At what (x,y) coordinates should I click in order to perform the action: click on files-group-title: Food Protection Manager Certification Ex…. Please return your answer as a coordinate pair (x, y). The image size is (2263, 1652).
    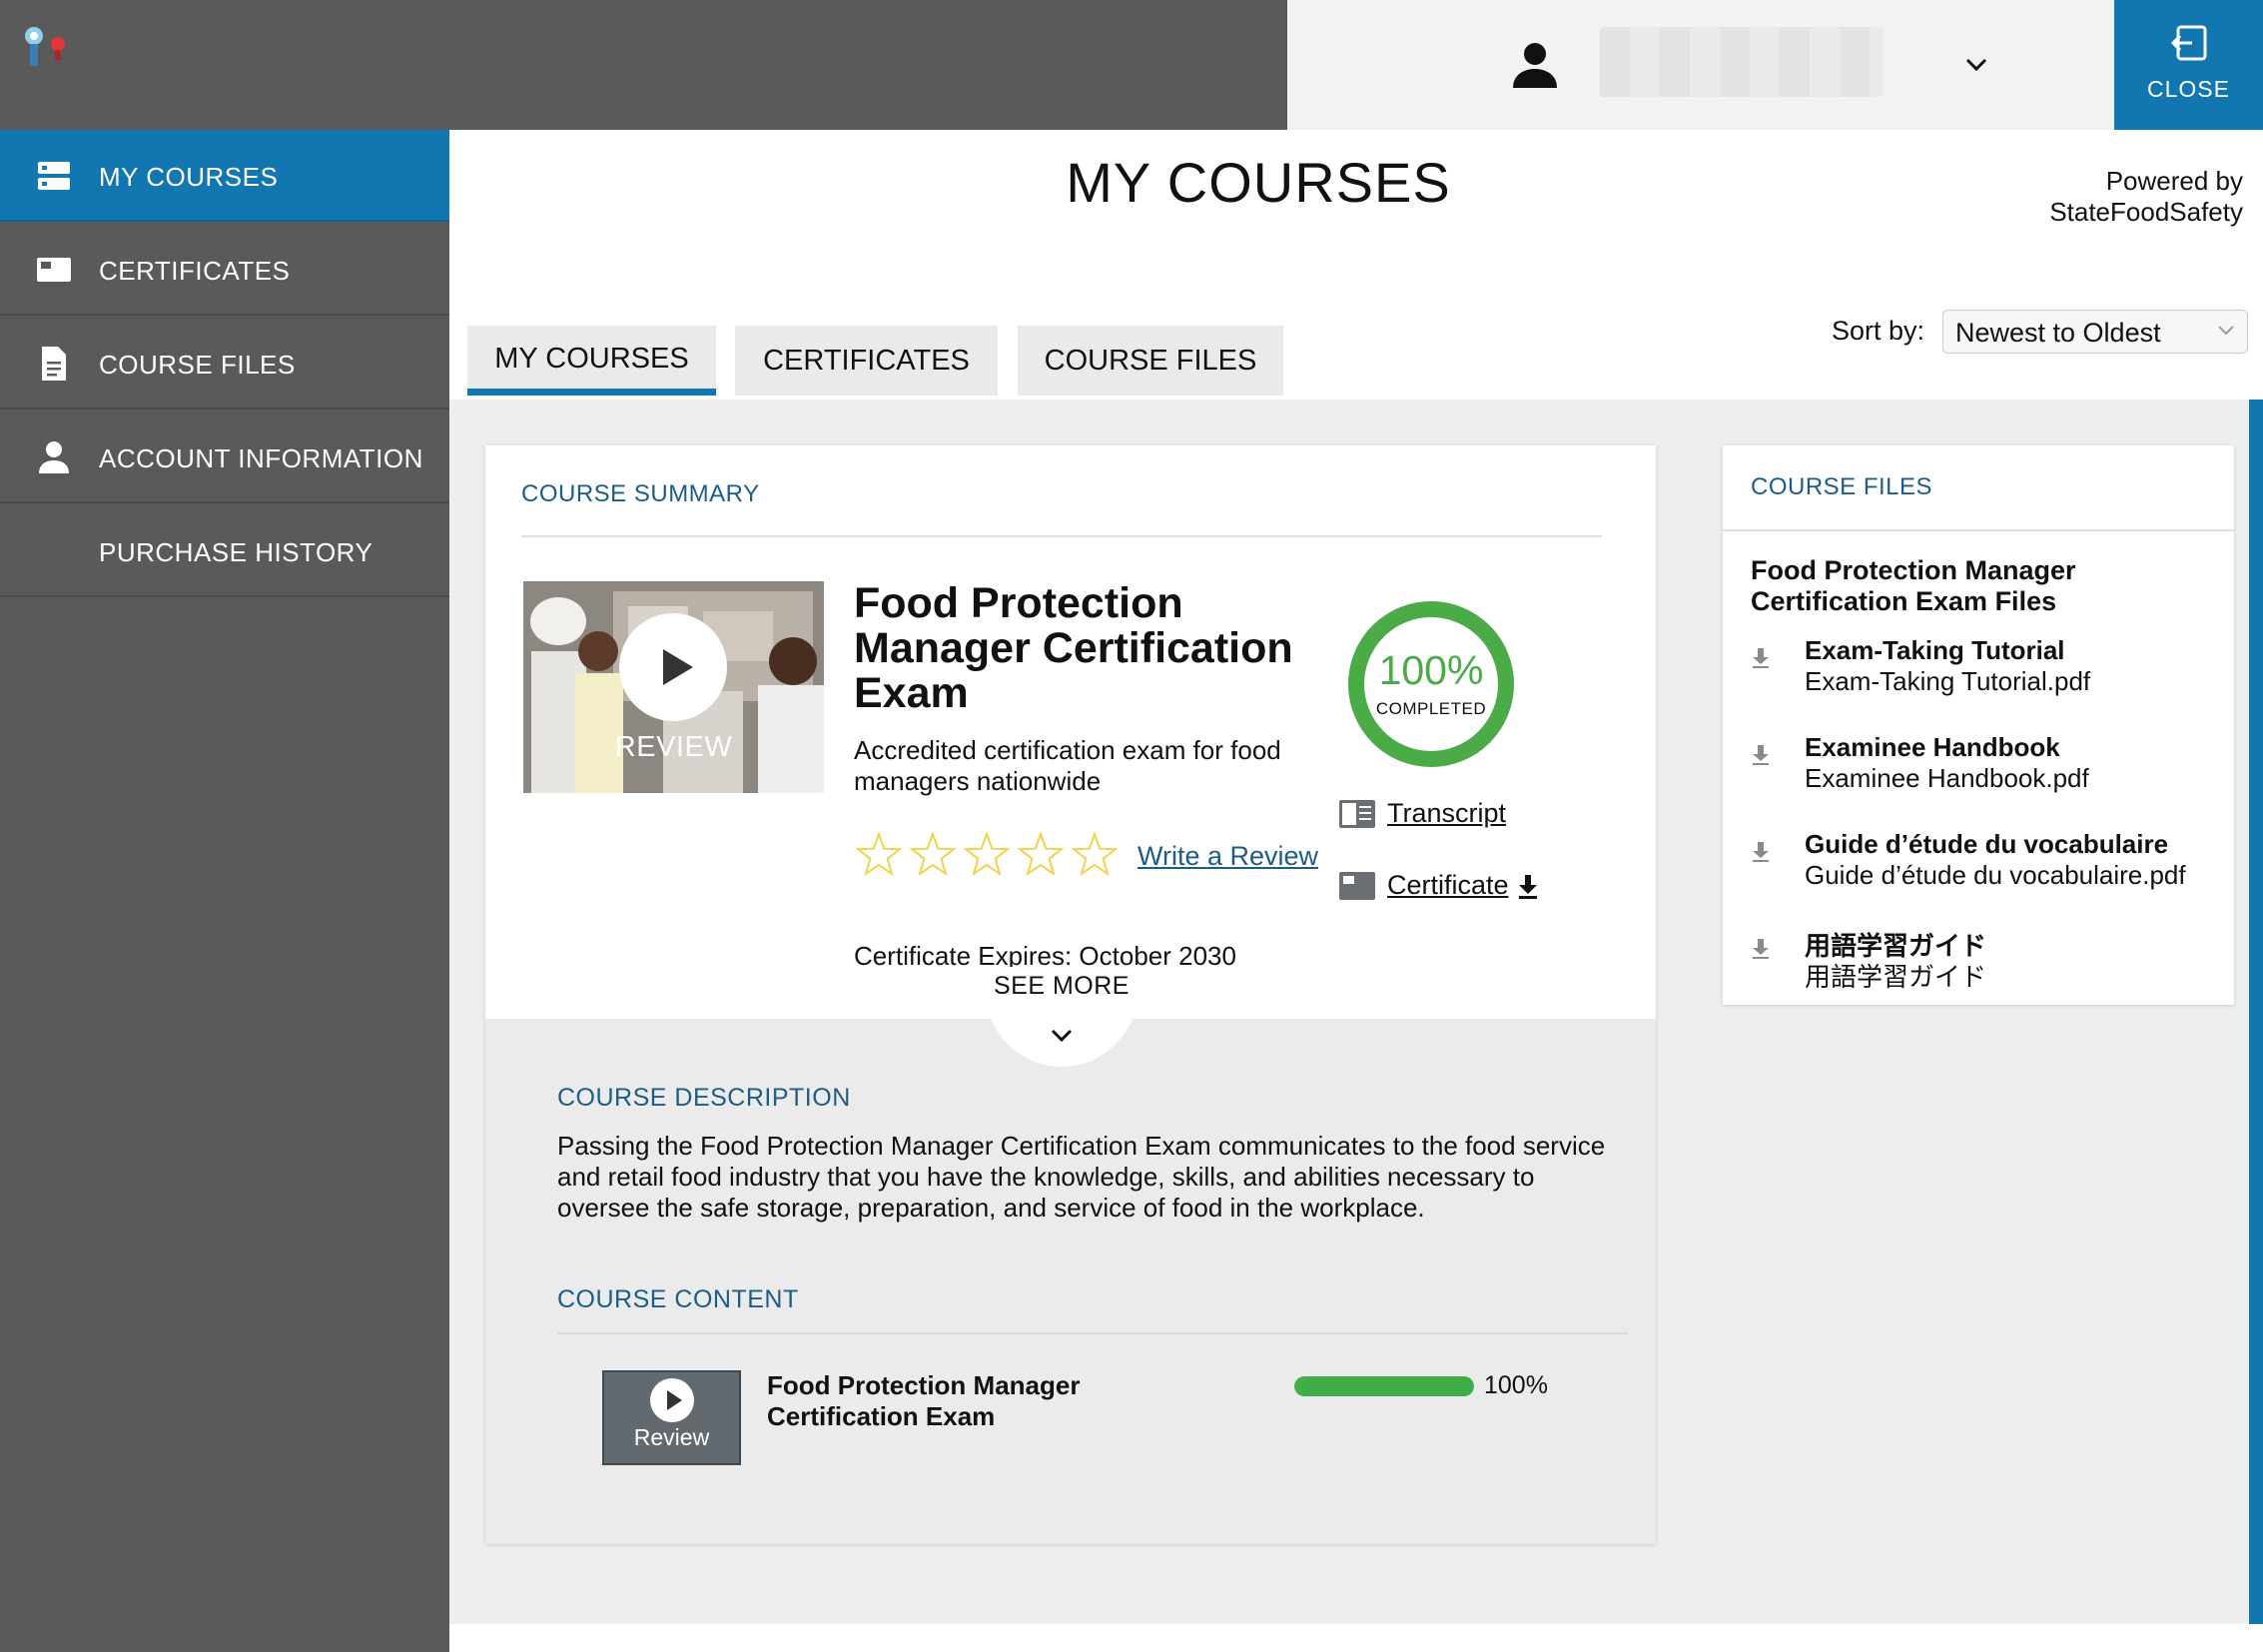
    Looking at the image, I should click on (1913, 585).